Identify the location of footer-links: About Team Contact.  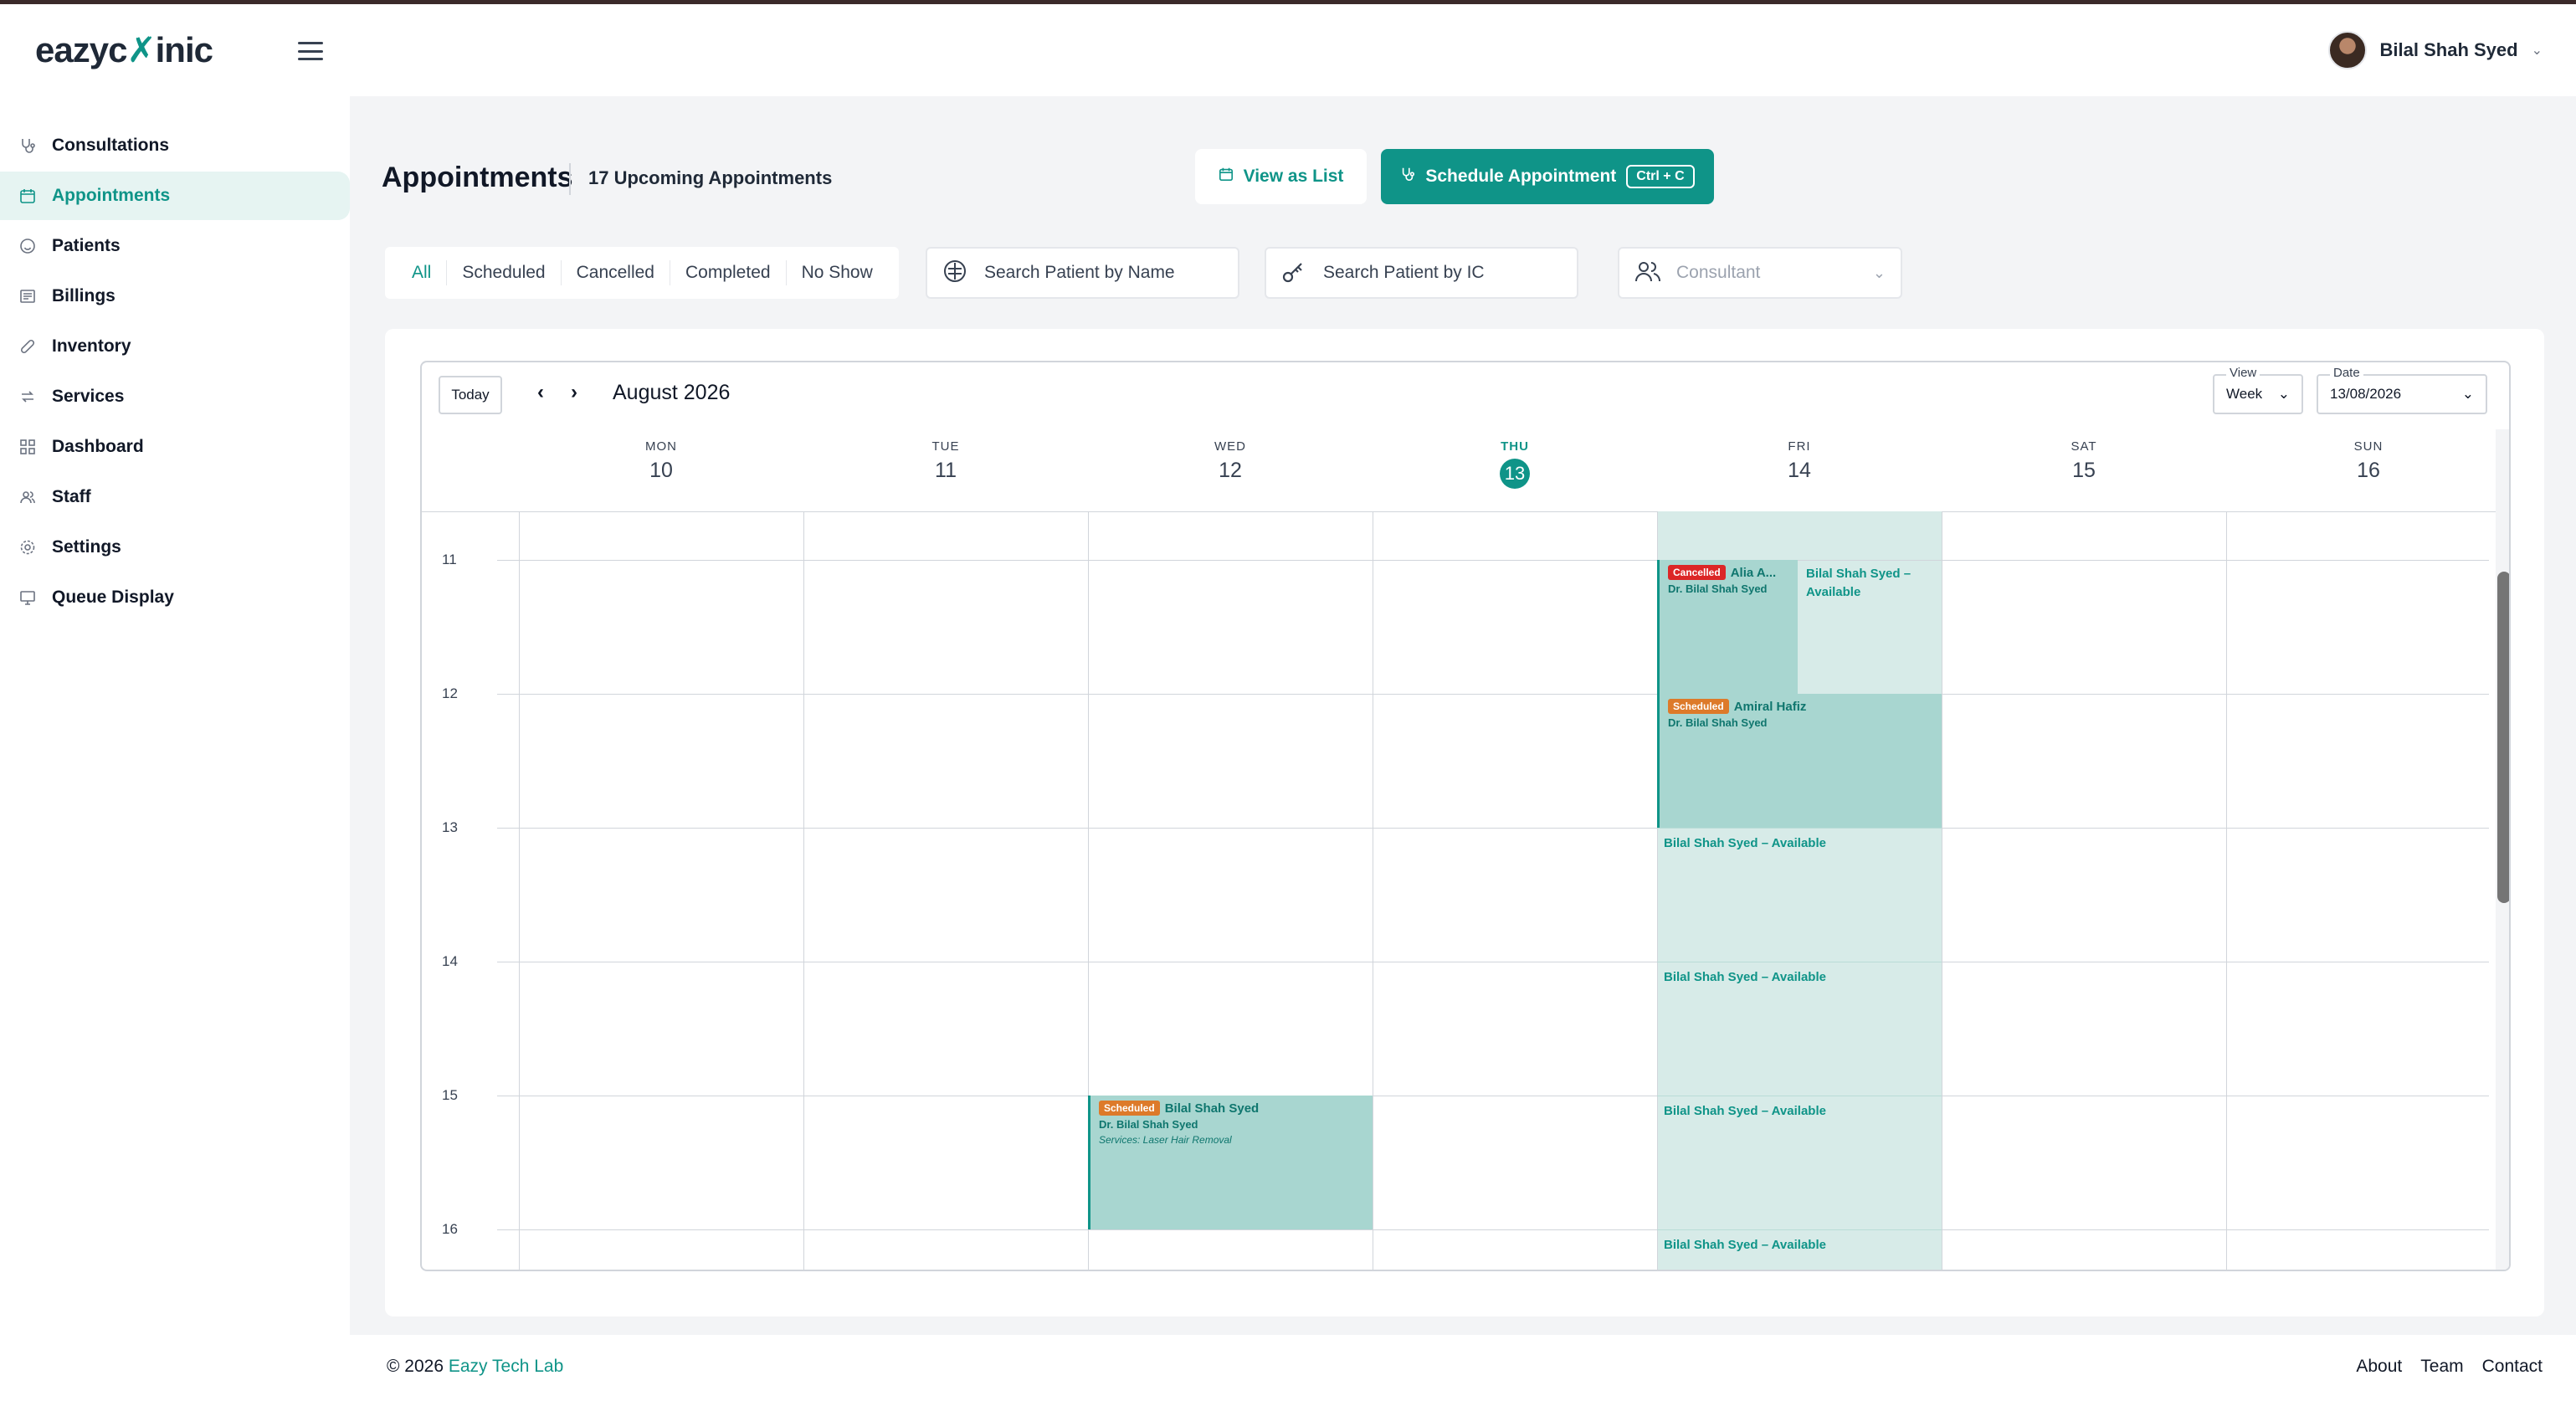
(2449, 1367).